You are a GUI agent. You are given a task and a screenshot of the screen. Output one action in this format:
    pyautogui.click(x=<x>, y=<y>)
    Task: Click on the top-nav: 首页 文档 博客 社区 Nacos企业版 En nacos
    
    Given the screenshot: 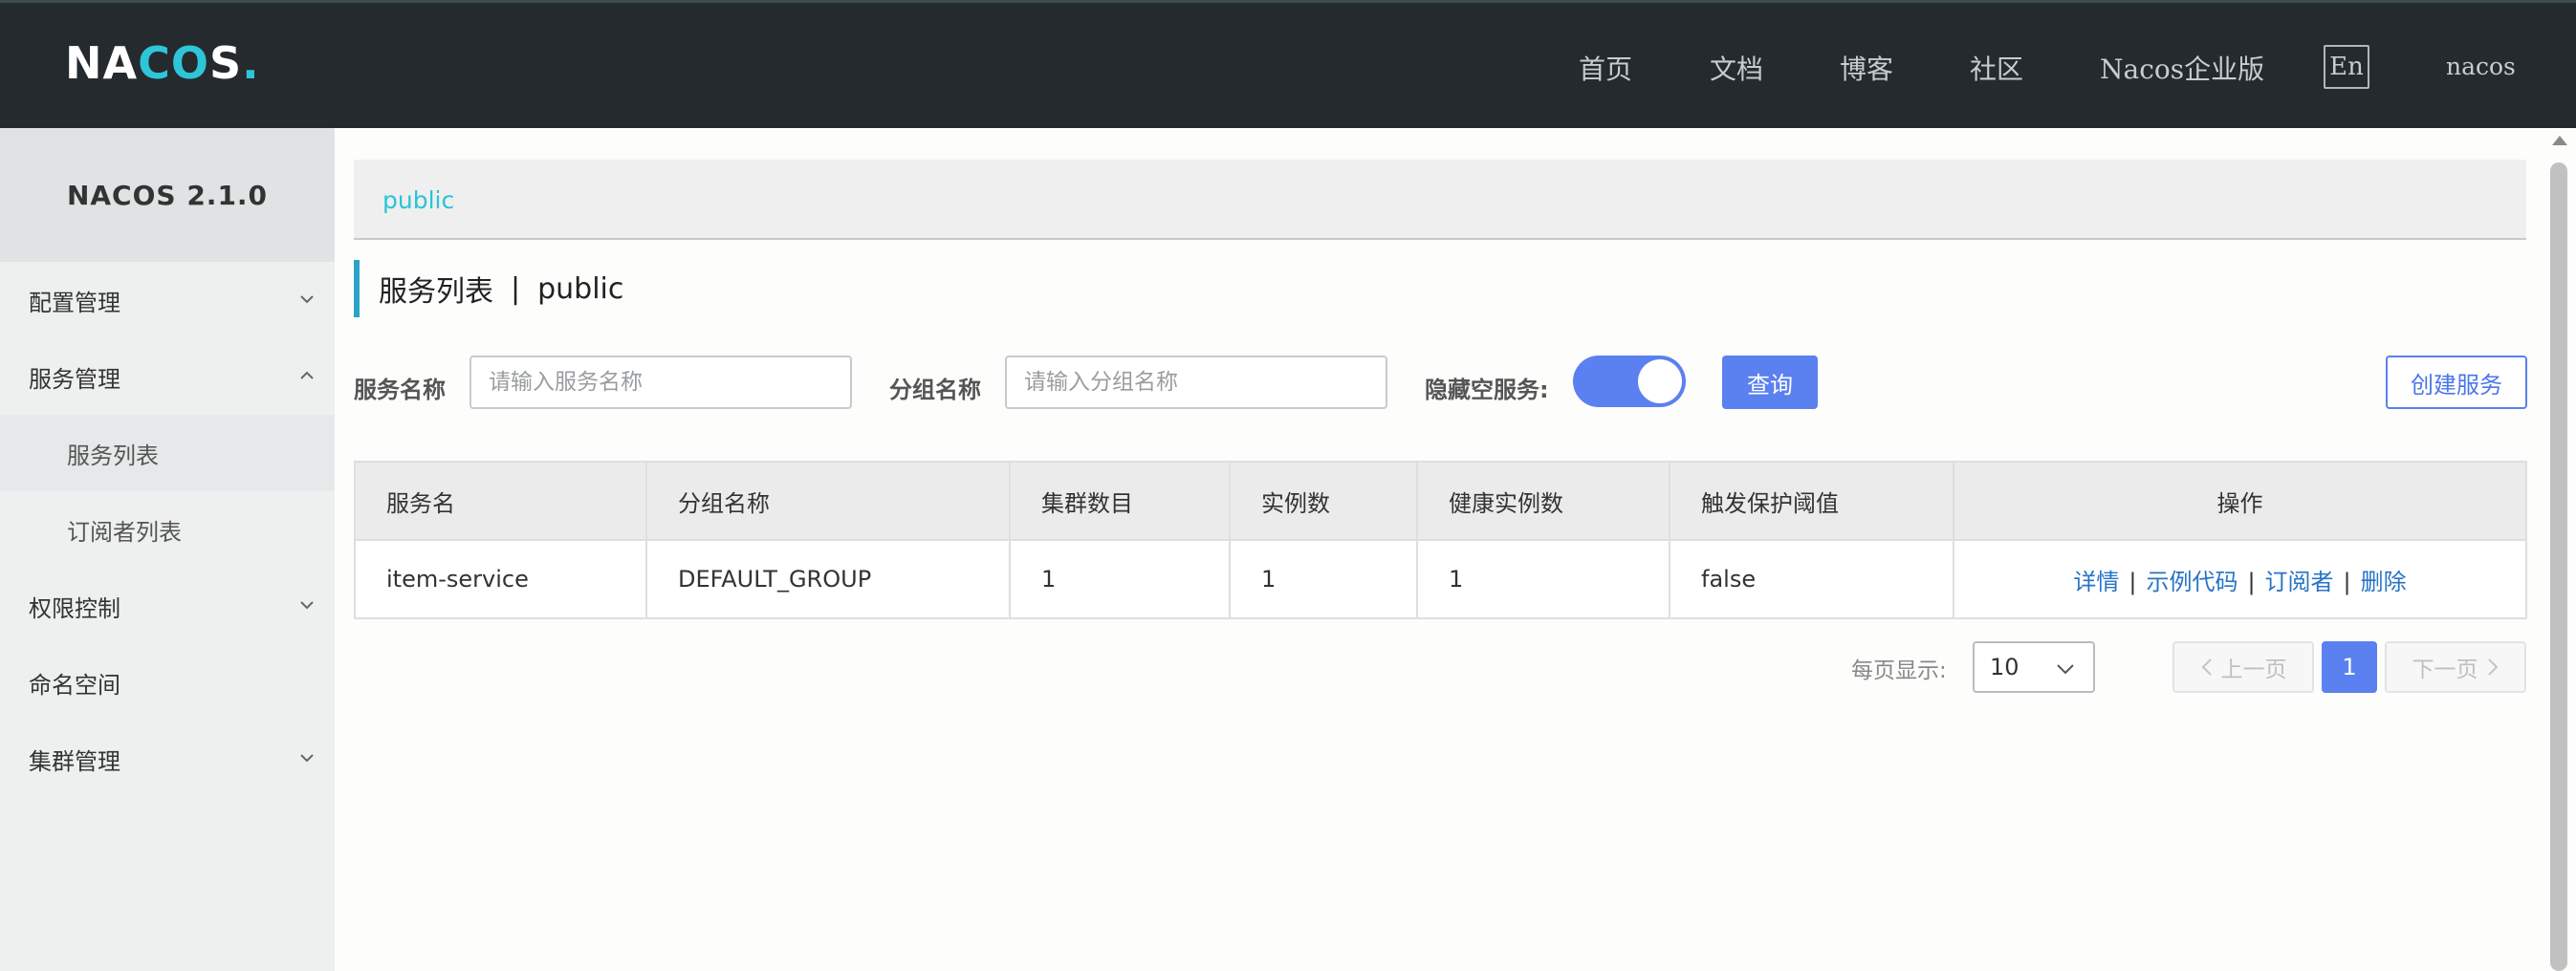 What is the action you would take?
    pyautogui.click(x=1288, y=65)
    